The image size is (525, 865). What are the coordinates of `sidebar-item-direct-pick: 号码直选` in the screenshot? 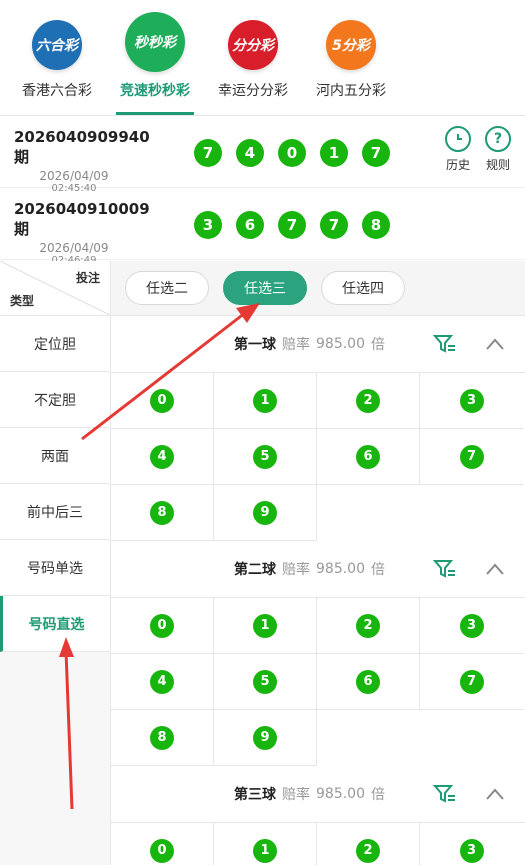 It's located at (55, 624).